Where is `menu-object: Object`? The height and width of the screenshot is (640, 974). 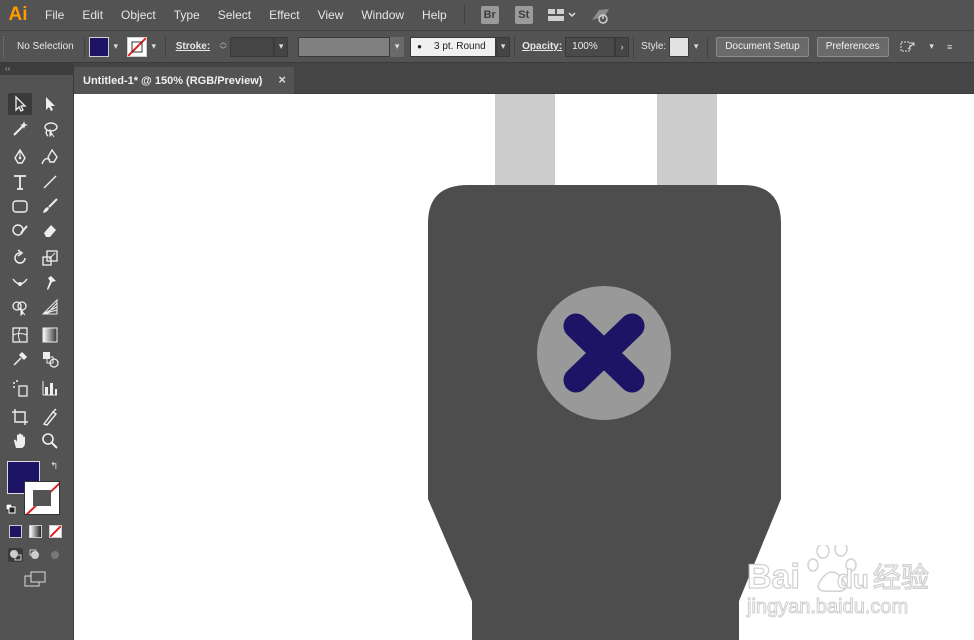
menu-object: Object is located at coordinates (138, 15).